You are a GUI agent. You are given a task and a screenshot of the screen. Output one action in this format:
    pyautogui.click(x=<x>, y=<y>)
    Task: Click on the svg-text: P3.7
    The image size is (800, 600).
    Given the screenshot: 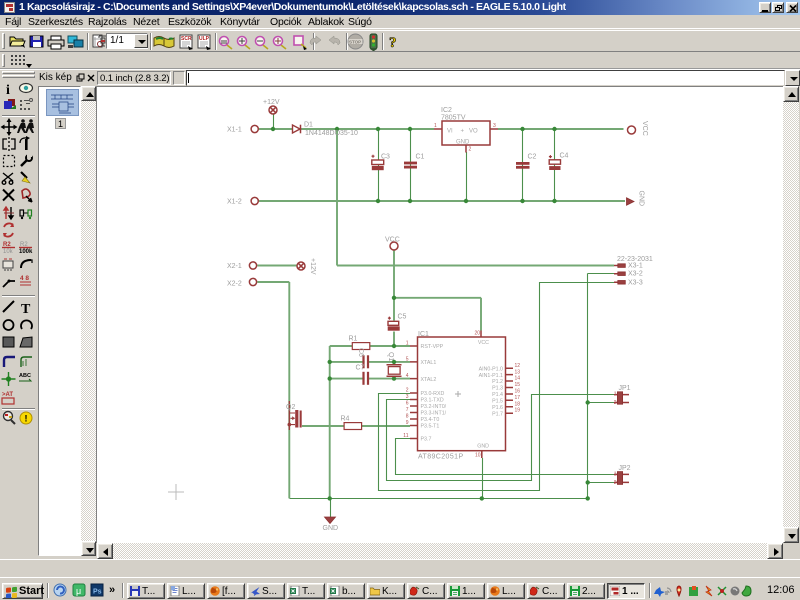 What is the action you would take?
    pyautogui.click(x=426, y=440)
    